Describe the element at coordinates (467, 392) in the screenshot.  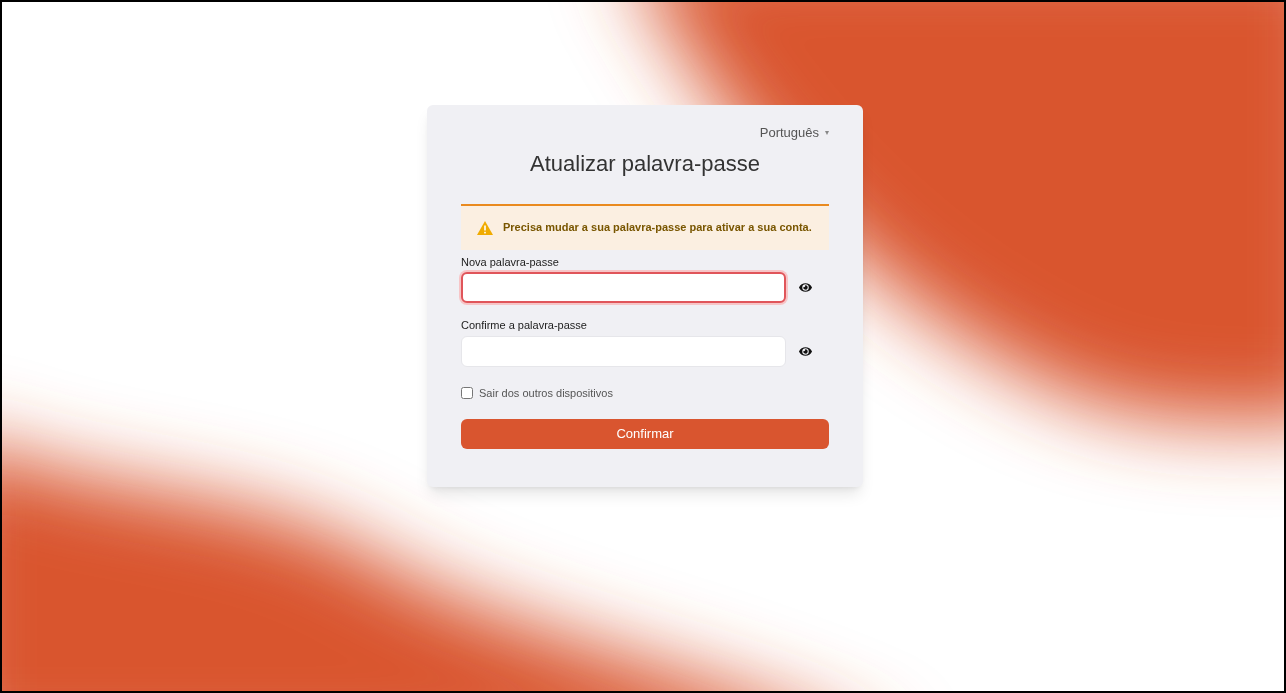
I see `logout-checkbox` at that location.